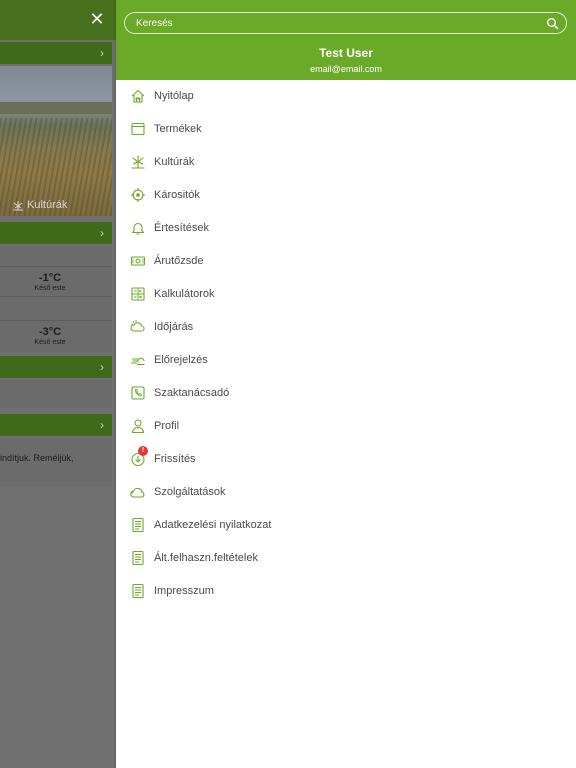 This screenshot has width=576, height=768. Describe the element at coordinates (178, 129) in the screenshot. I see `menu-item-label: Termékek` at that location.